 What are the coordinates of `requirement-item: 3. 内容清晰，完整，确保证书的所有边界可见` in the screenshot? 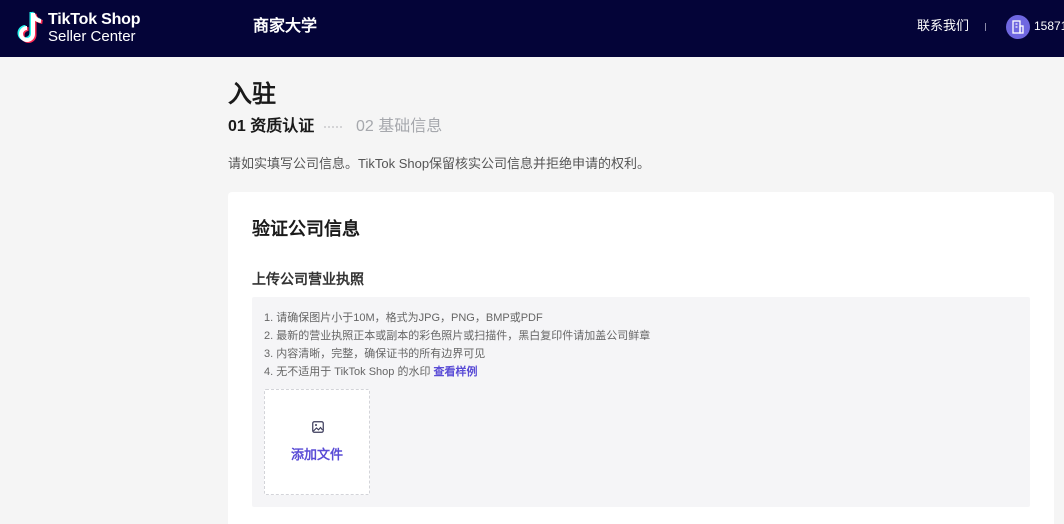 It's located at (375, 354).